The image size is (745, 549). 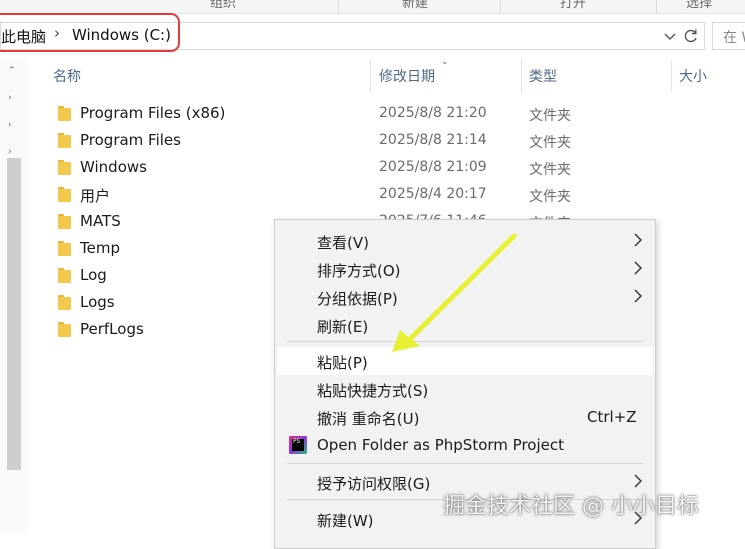 What do you see at coordinates (465, 389) in the screenshot?
I see `menu-item-paste-shortcut: 粘贴快捷方式(S)` at bounding box center [465, 389].